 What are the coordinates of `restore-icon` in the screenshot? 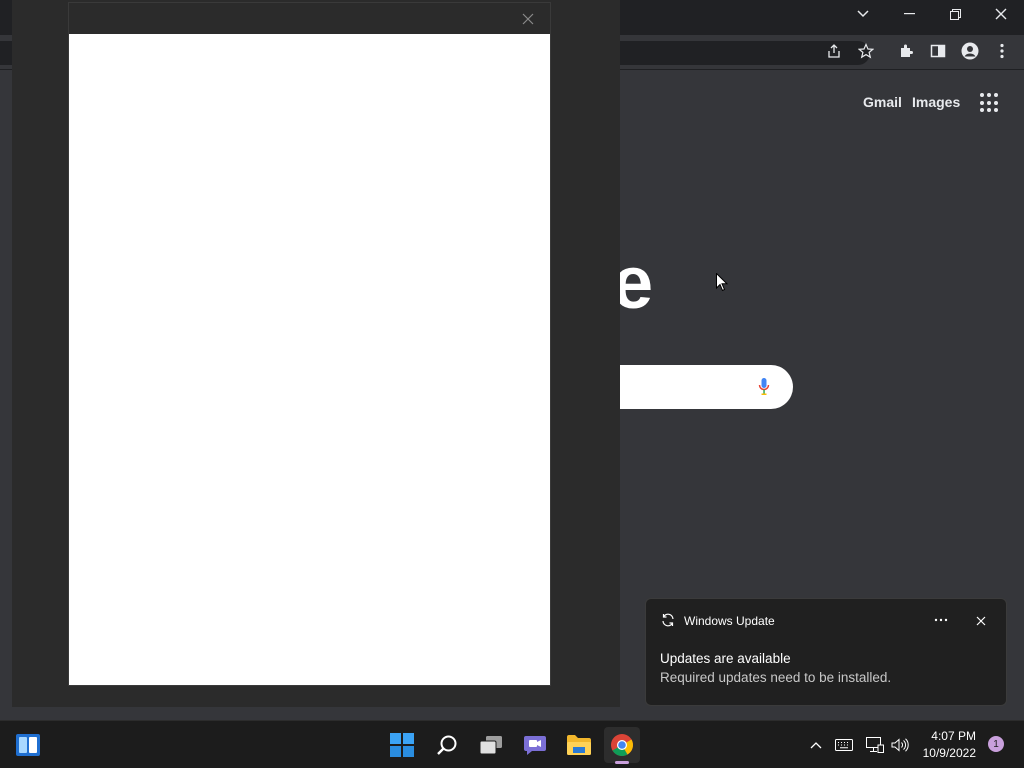 It's located at (955, 14).